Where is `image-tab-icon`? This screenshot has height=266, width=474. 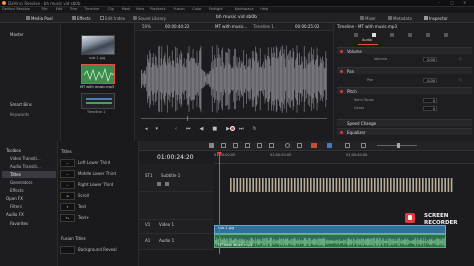 image-tab-icon is located at coordinates (428, 35).